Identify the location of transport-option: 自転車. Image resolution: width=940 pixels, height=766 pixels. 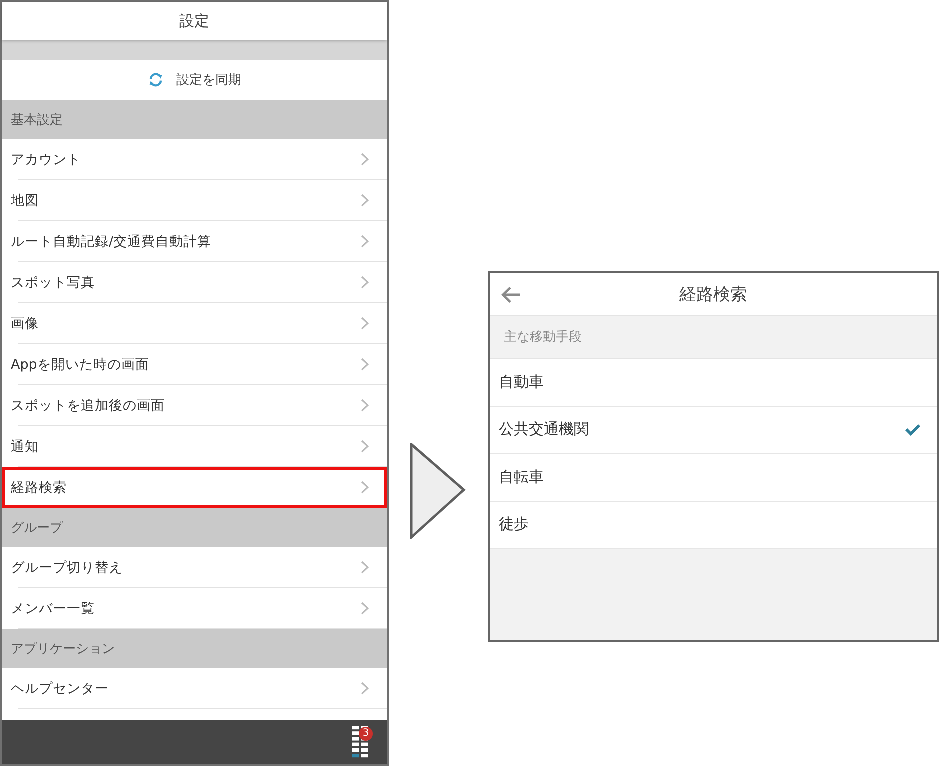
(713, 478).